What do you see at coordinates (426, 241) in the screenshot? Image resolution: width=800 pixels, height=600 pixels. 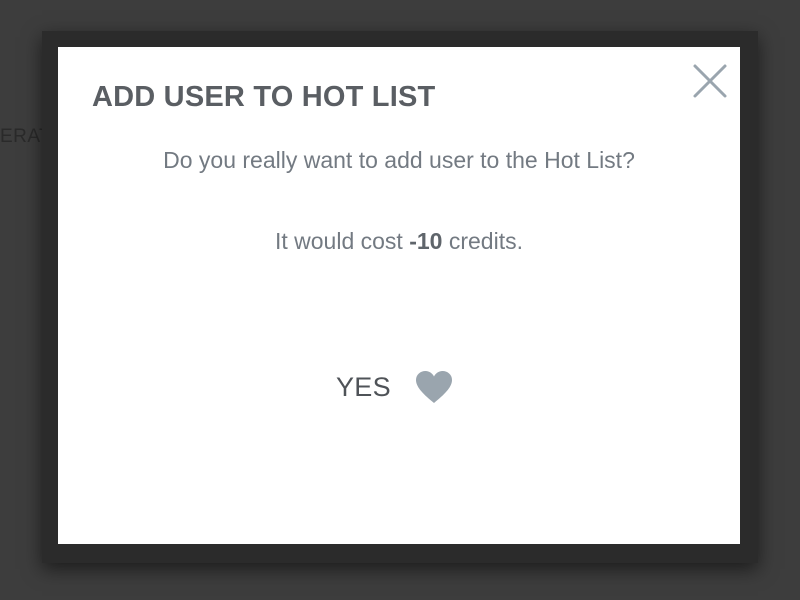 I see `cost-amount: -10` at bounding box center [426, 241].